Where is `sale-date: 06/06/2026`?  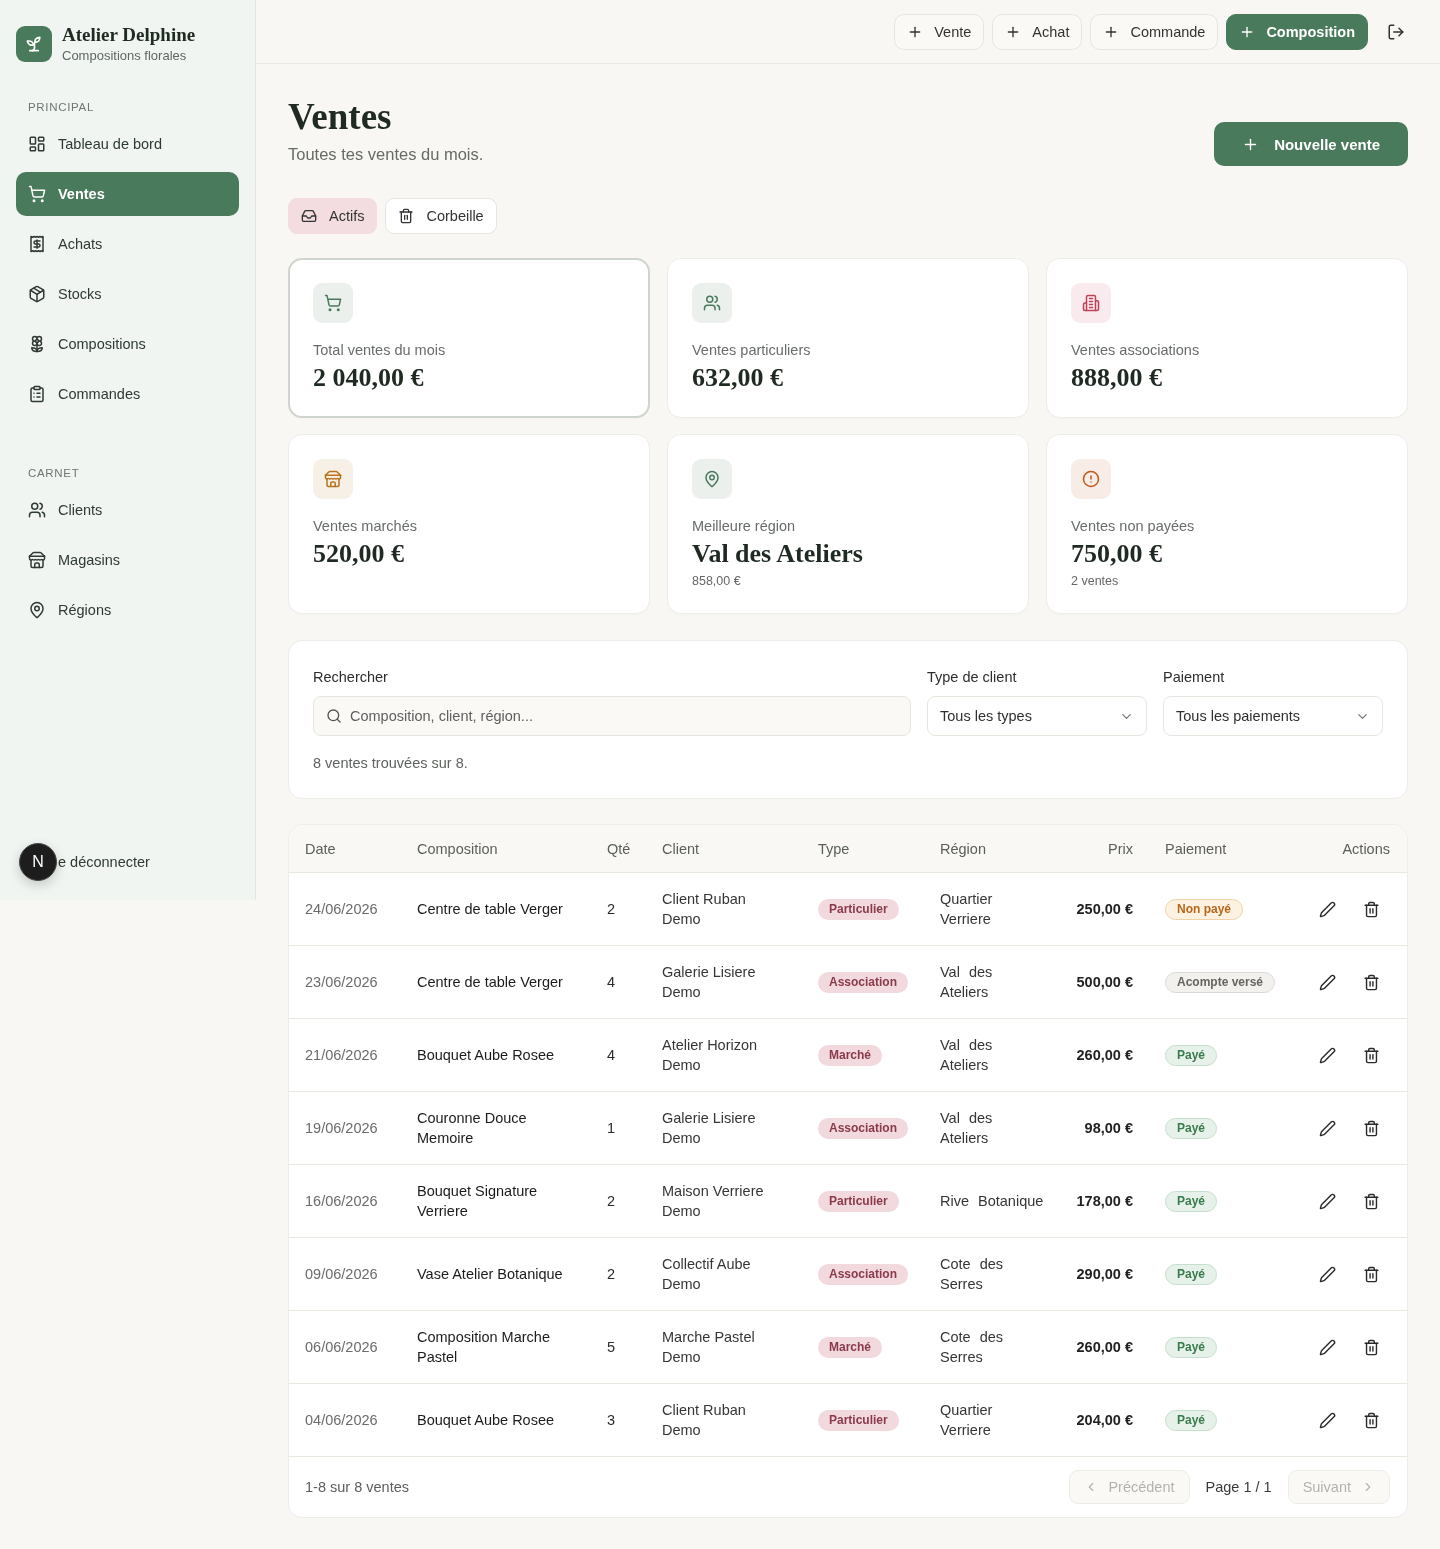
sale-date: 06/06/2026 is located at coordinates (342, 1347).